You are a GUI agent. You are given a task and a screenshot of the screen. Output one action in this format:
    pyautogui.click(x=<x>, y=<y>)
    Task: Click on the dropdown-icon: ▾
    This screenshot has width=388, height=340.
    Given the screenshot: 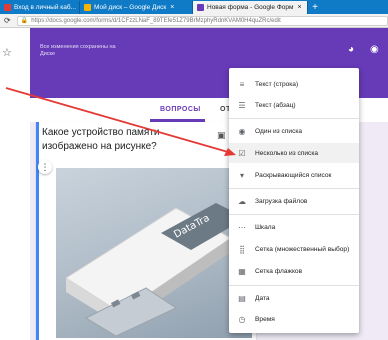 What is the action you would take?
    pyautogui.click(x=241, y=175)
    